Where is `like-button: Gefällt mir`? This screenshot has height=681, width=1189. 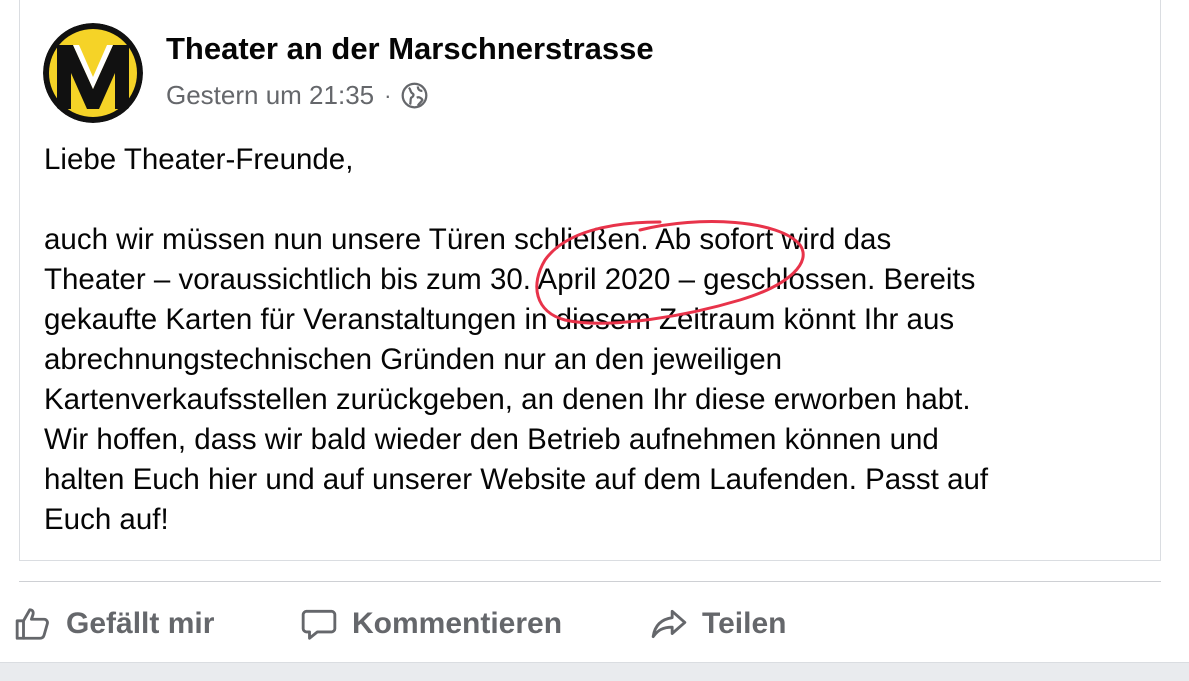
like-button: Gefällt mir is located at coordinates (114, 624).